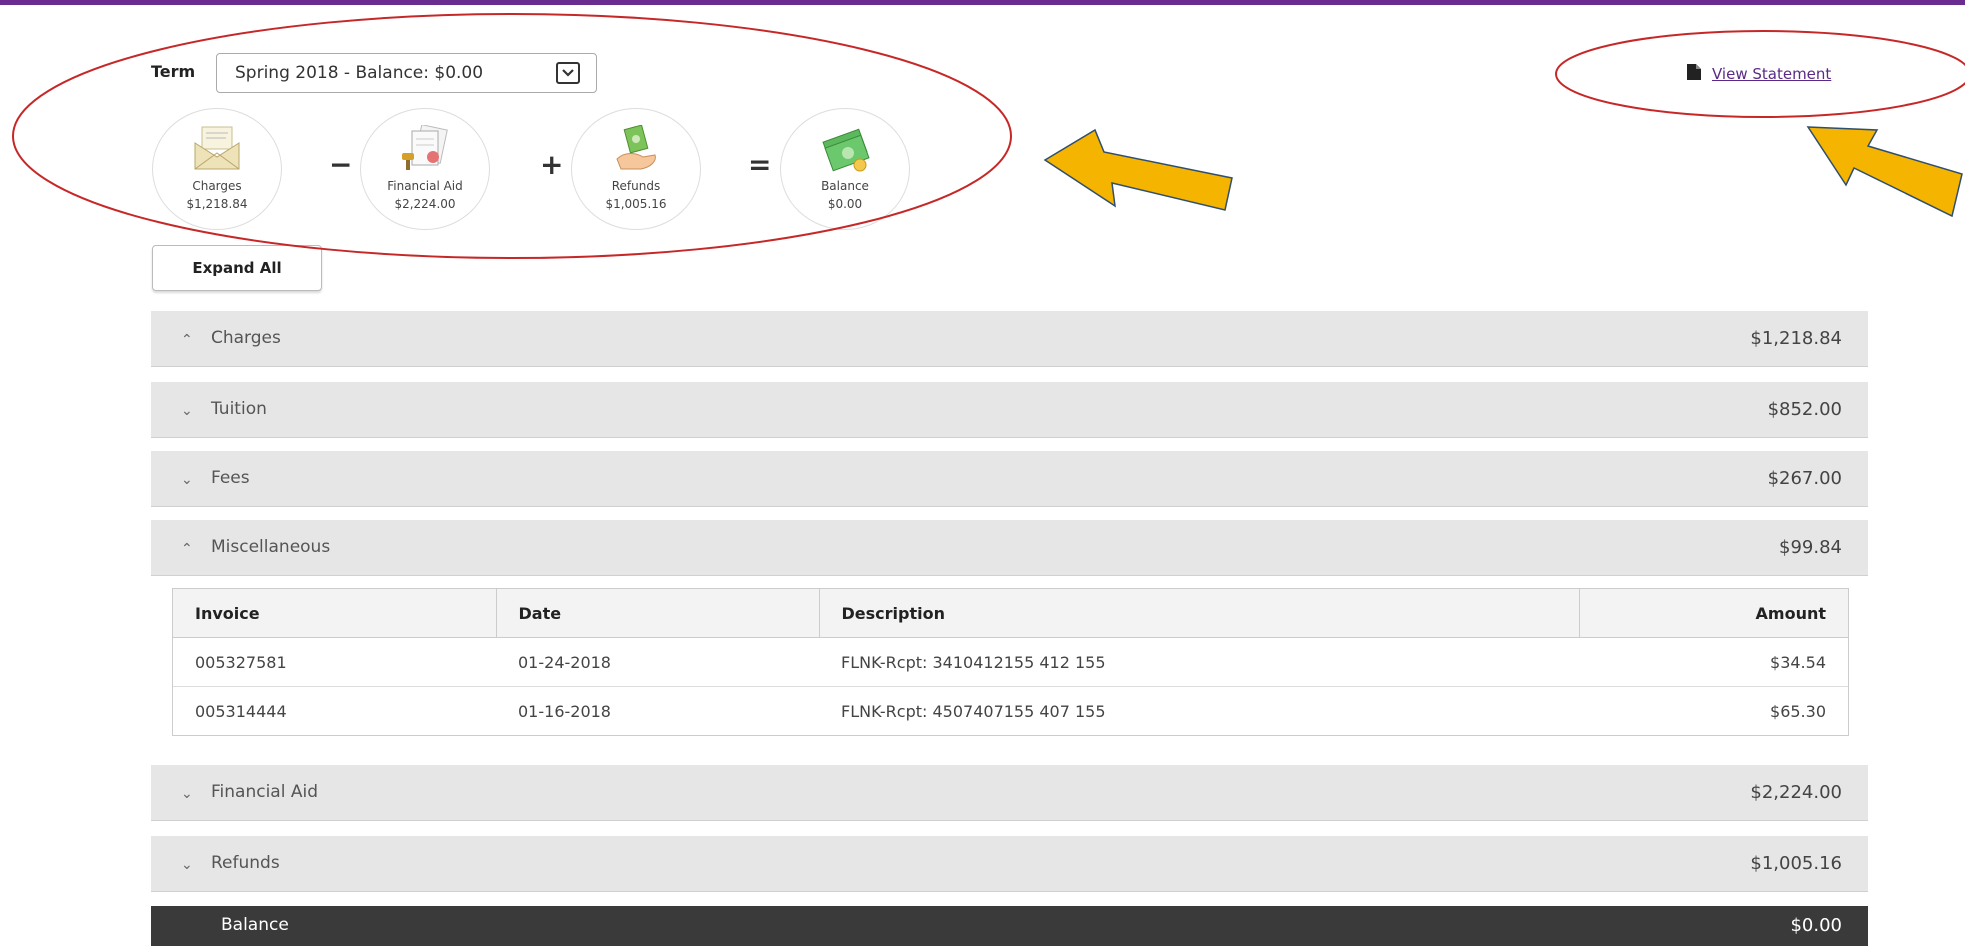 This screenshot has width=1965, height=946. What do you see at coordinates (564, 711) in the screenshot?
I see `date-cell: 01-16-2018` at bounding box center [564, 711].